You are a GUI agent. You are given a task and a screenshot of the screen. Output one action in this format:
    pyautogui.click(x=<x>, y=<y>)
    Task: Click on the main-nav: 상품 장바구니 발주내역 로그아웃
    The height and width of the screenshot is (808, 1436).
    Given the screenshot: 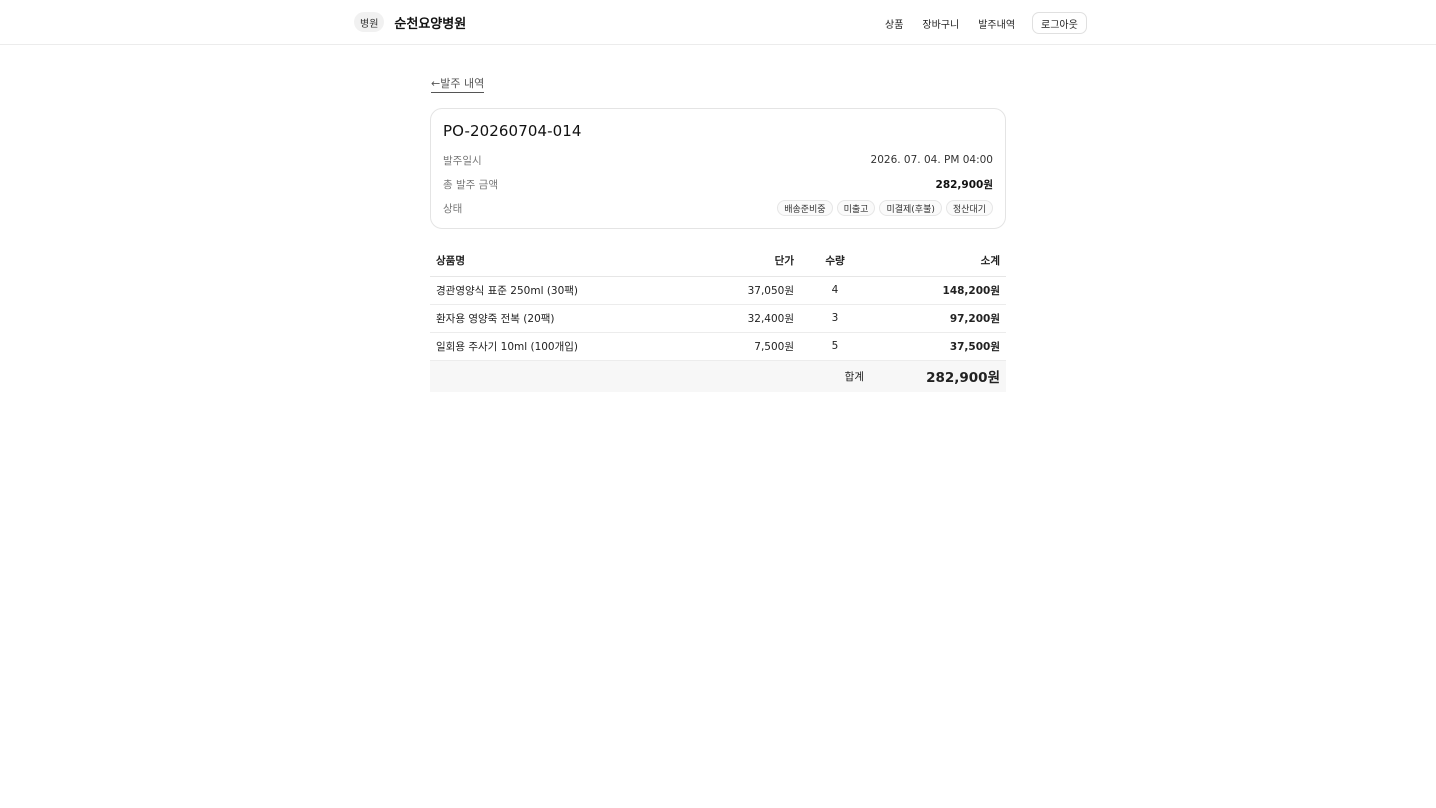 What is the action you would take?
    pyautogui.click(x=986, y=23)
    